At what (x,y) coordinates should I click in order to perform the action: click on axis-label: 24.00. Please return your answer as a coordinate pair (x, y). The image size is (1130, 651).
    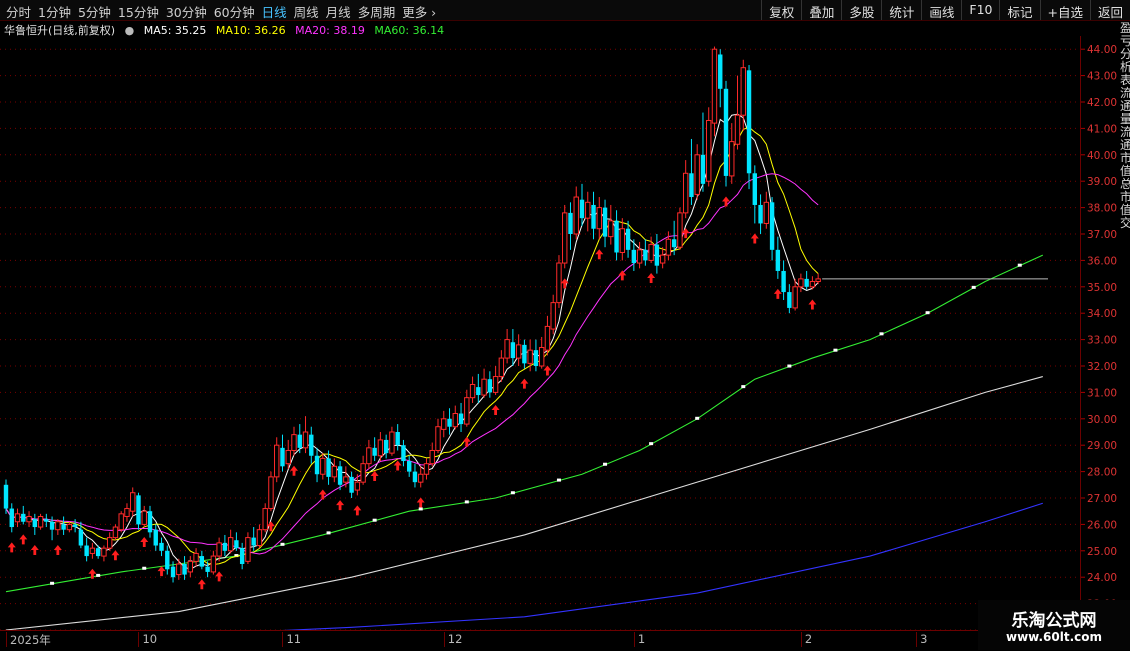
    Looking at the image, I should click on (1102, 578).